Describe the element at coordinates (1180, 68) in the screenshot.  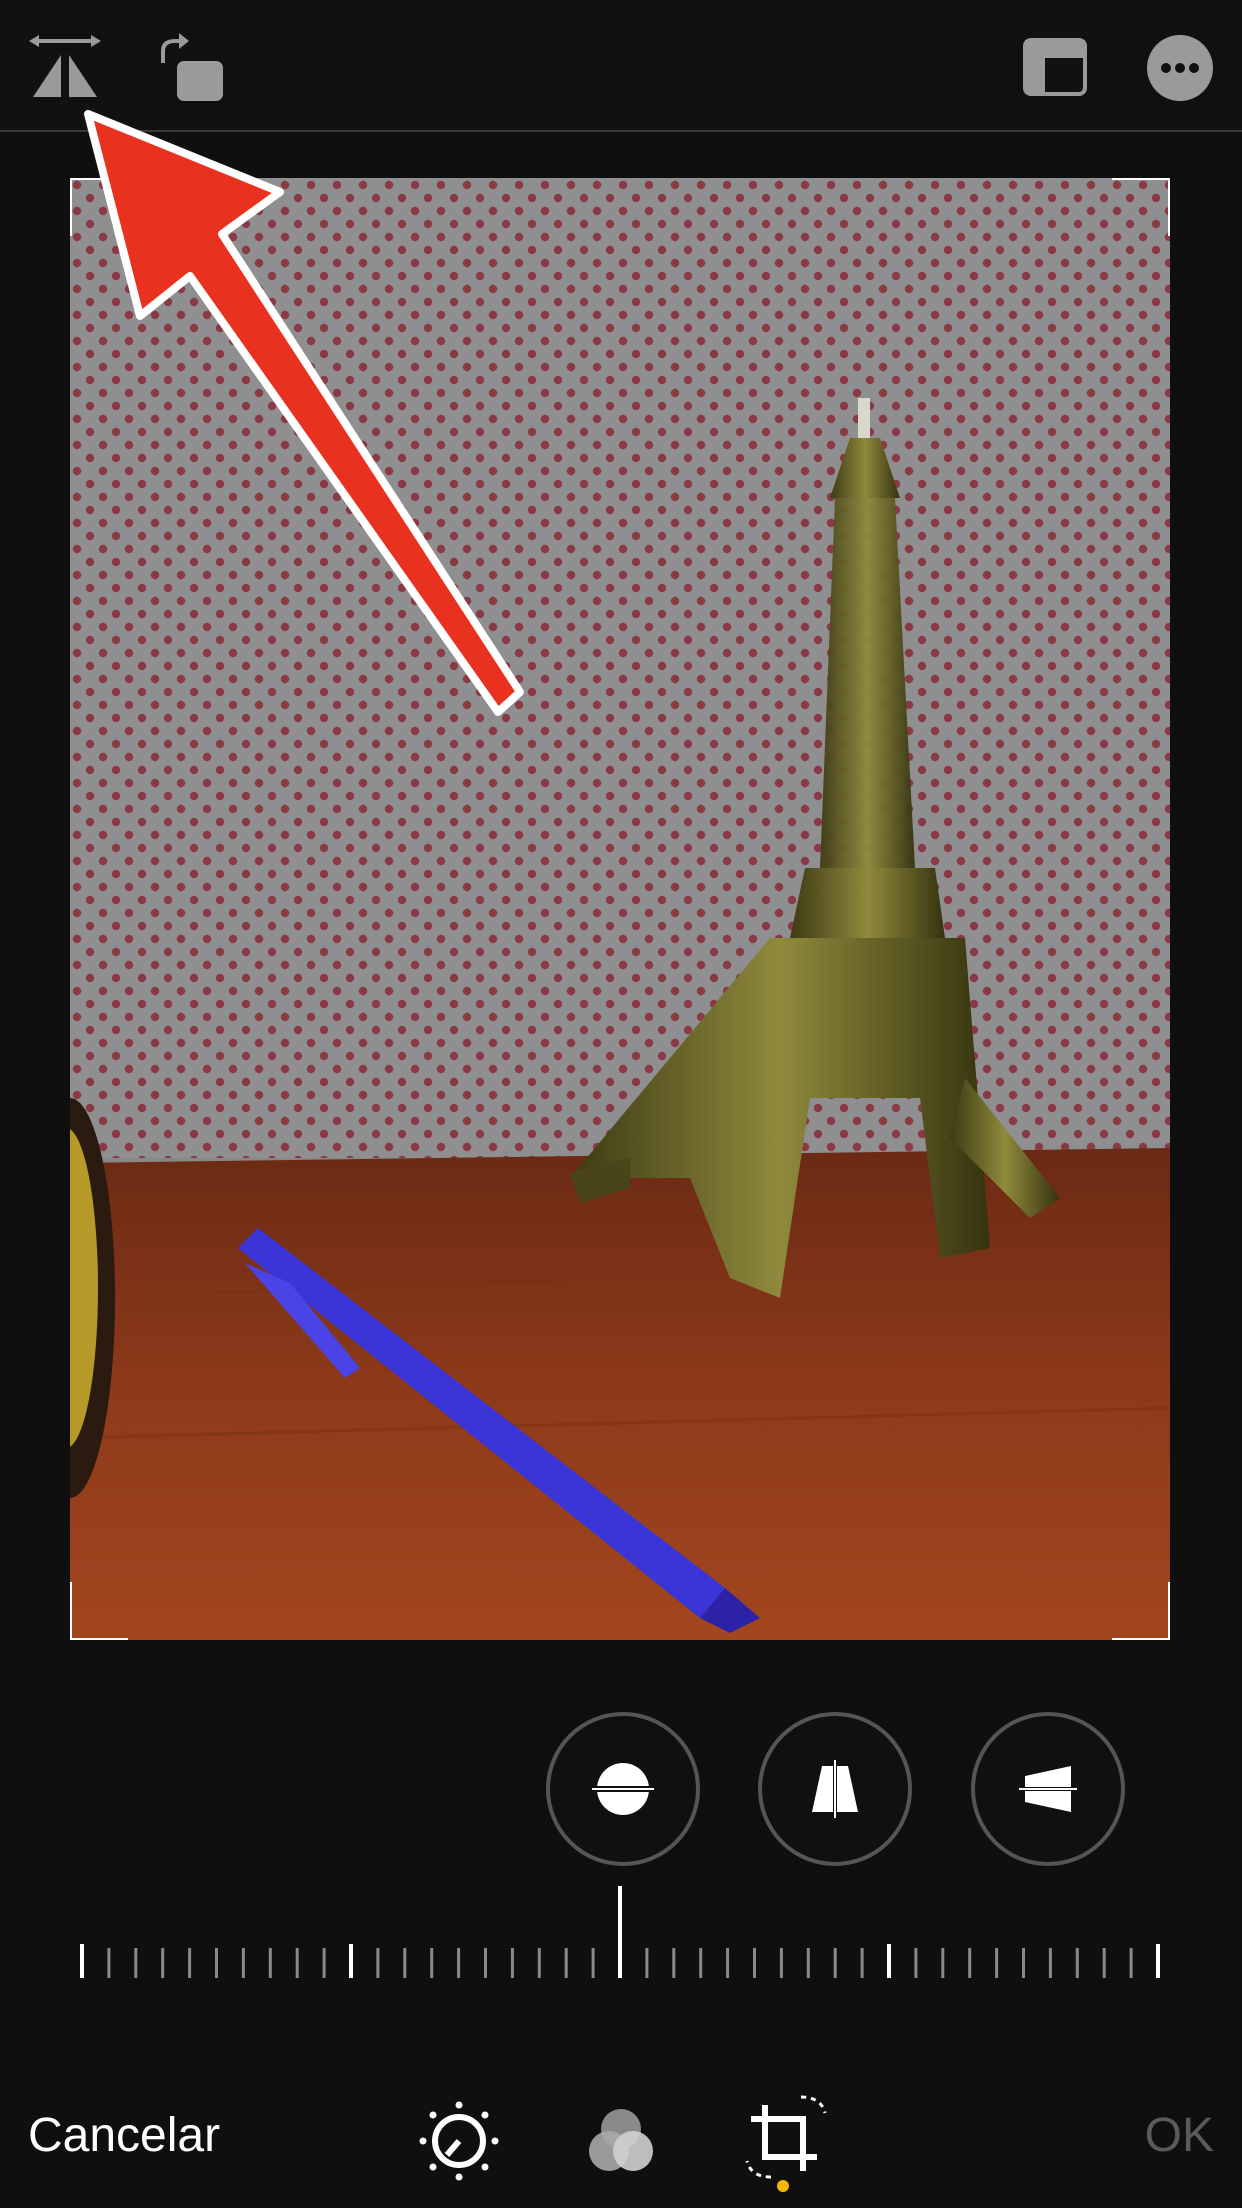
I see `more-icon` at that location.